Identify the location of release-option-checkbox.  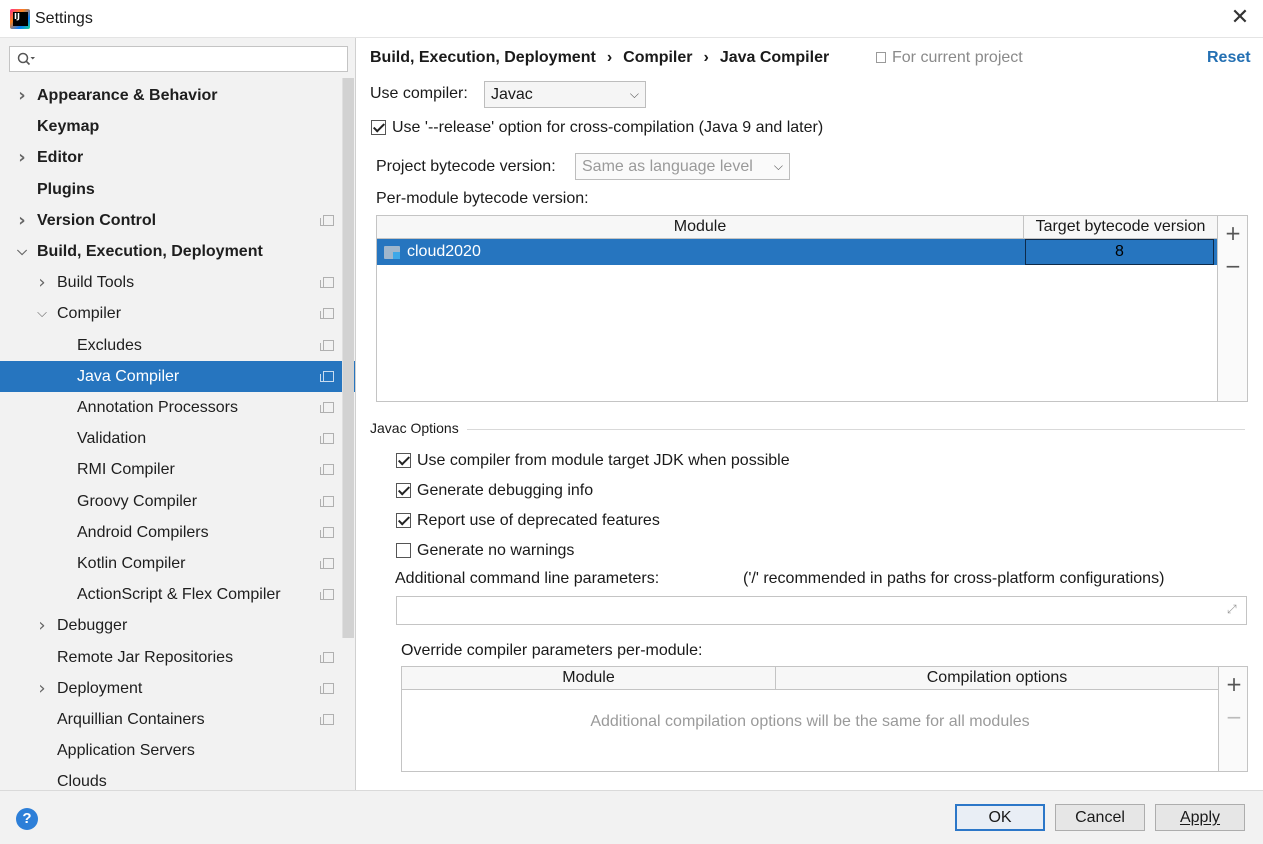
(378, 127).